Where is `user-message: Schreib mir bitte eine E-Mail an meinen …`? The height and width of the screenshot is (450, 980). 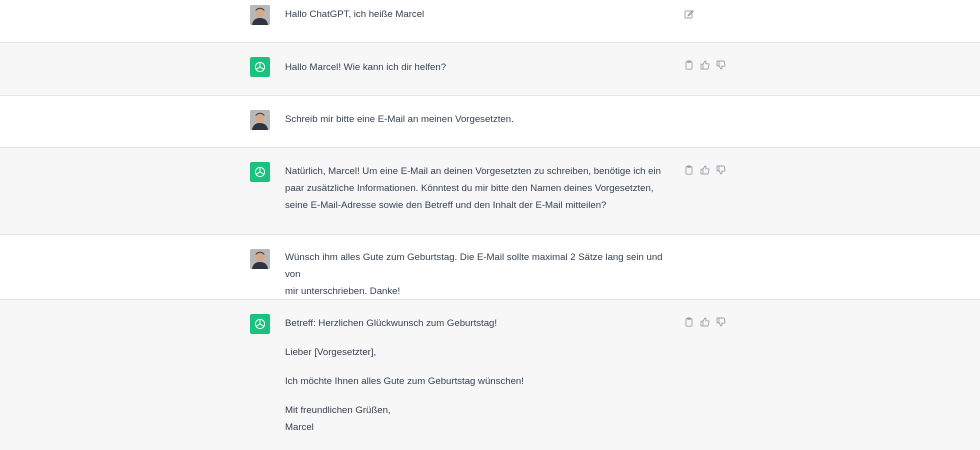
user-message: Schreib mir bitte eine E-Mail an meinen … is located at coordinates (482, 119).